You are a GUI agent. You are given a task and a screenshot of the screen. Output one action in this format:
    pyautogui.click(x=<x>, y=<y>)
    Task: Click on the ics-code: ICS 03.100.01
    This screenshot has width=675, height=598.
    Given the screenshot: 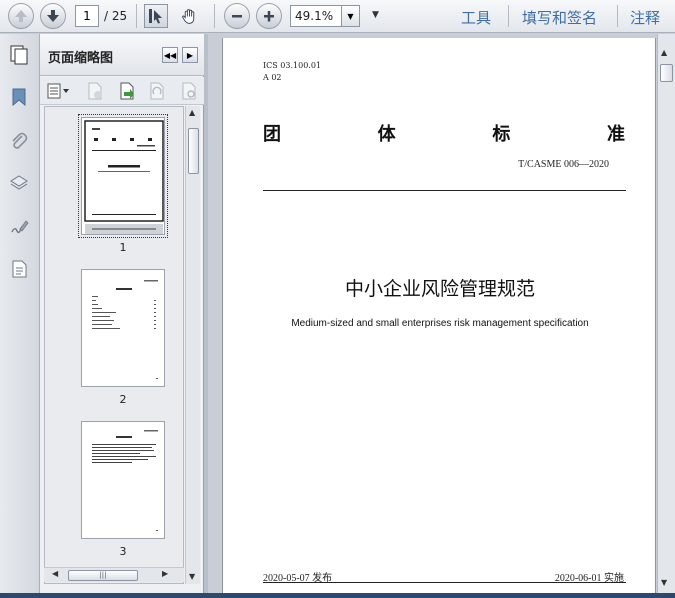 What is the action you would take?
    pyautogui.click(x=292, y=65)
    